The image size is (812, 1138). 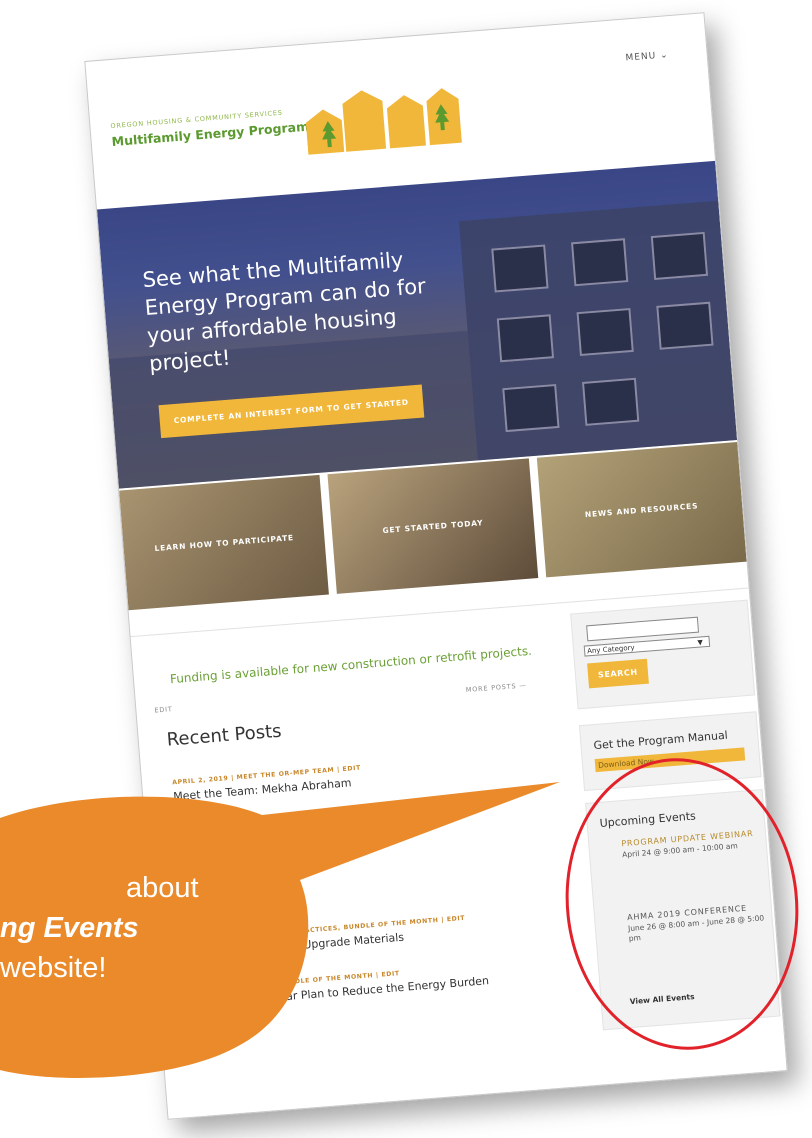 What do you see at coordinates (53, 968) in the screenshot?
I see `callout-line-3: website!` at bounding box center [53, 968].